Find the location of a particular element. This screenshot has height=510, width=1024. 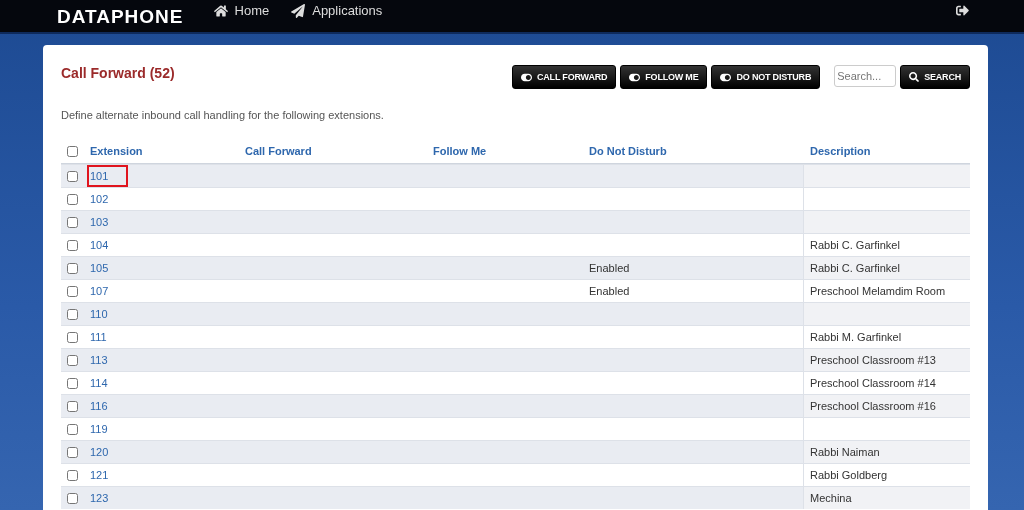

paper-plane-icon is located at coordinates (298, 10).